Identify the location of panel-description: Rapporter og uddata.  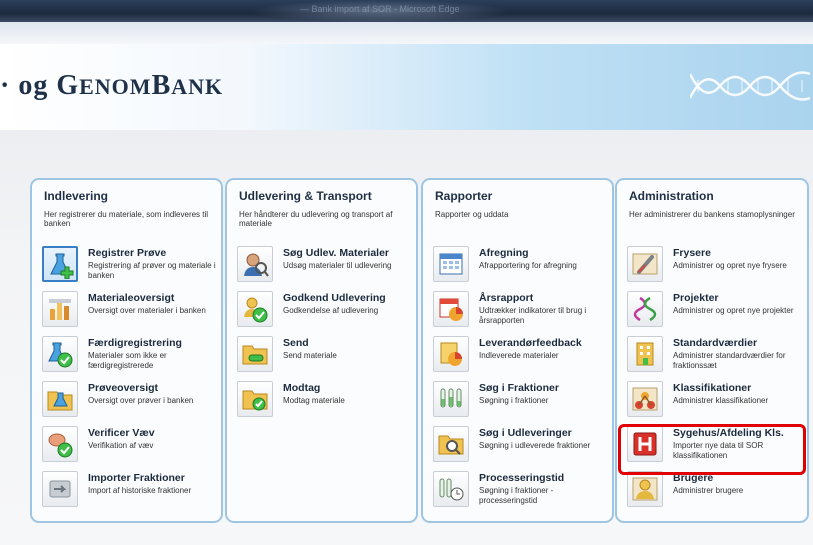
(472, 214).